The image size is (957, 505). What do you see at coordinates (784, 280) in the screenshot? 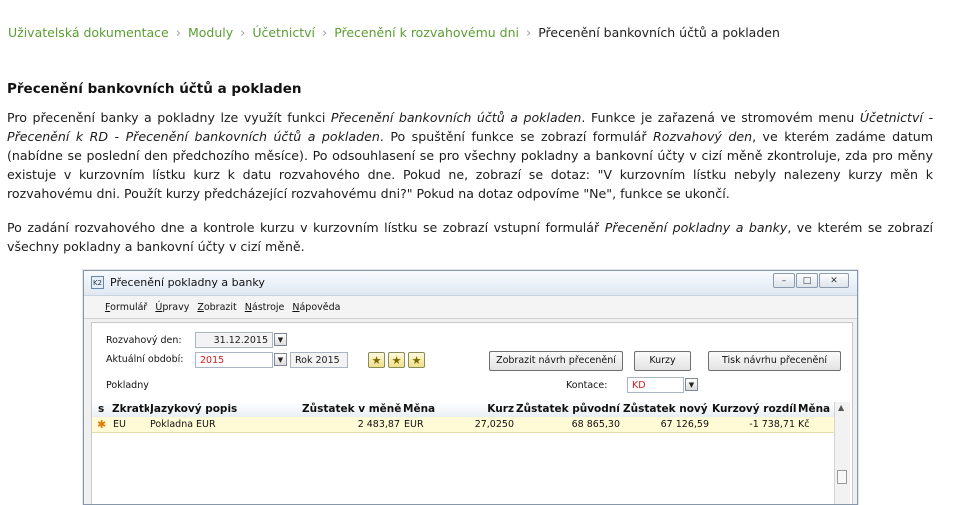
I see `minimize-button: –` at bounding box center [784, 280].